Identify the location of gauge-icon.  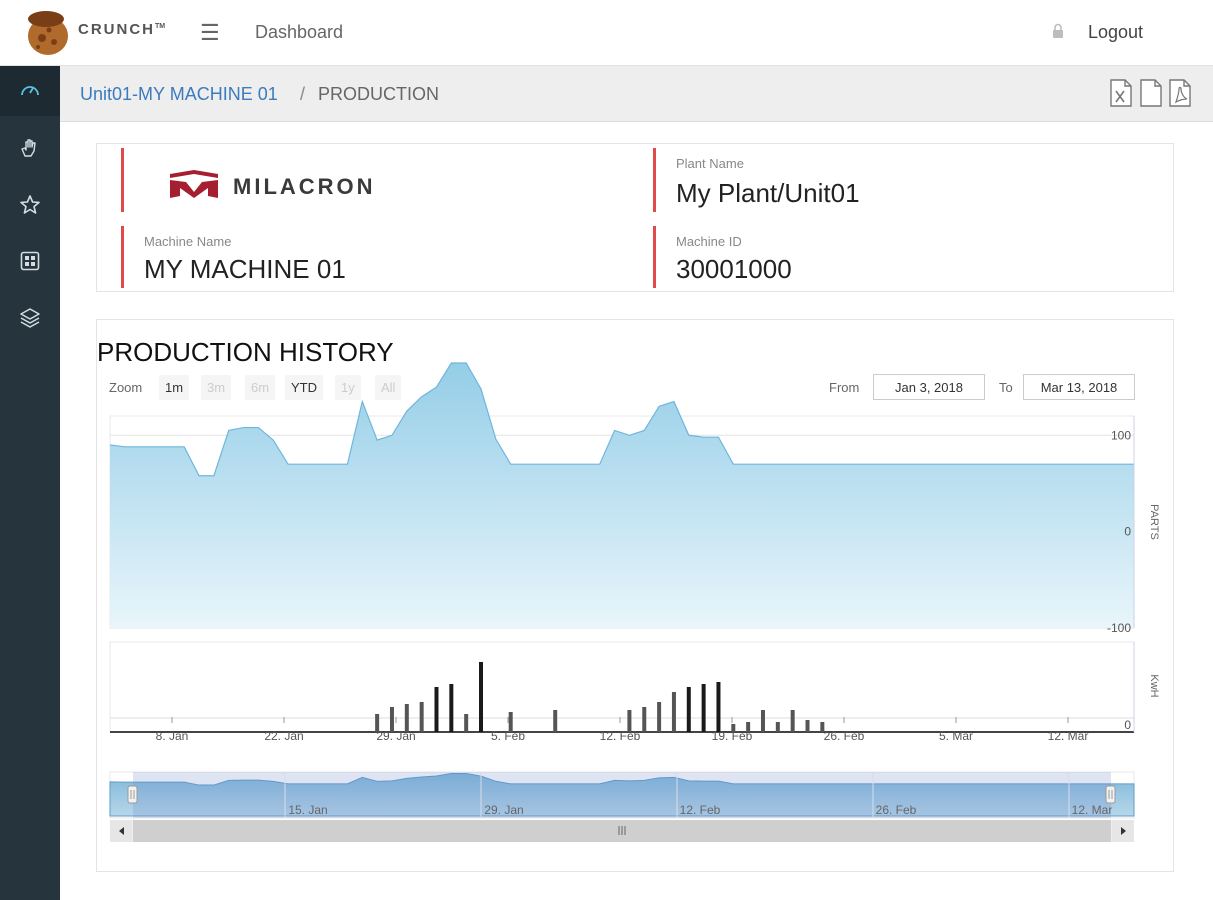
(30, 91).